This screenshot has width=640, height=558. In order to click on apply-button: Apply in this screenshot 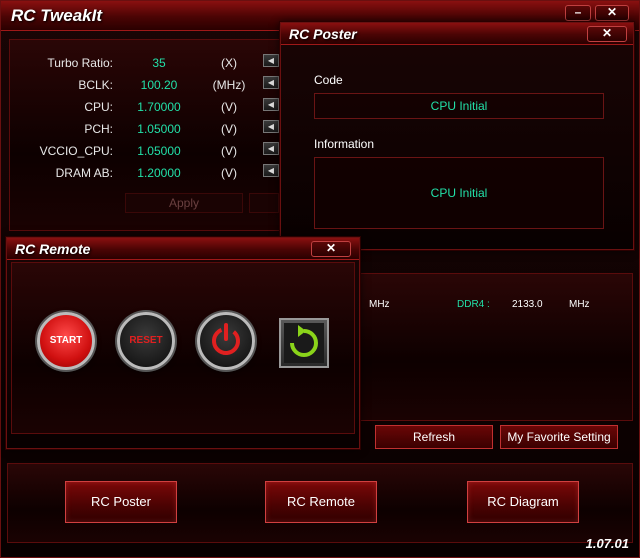, I will do `click(184, 203)`.